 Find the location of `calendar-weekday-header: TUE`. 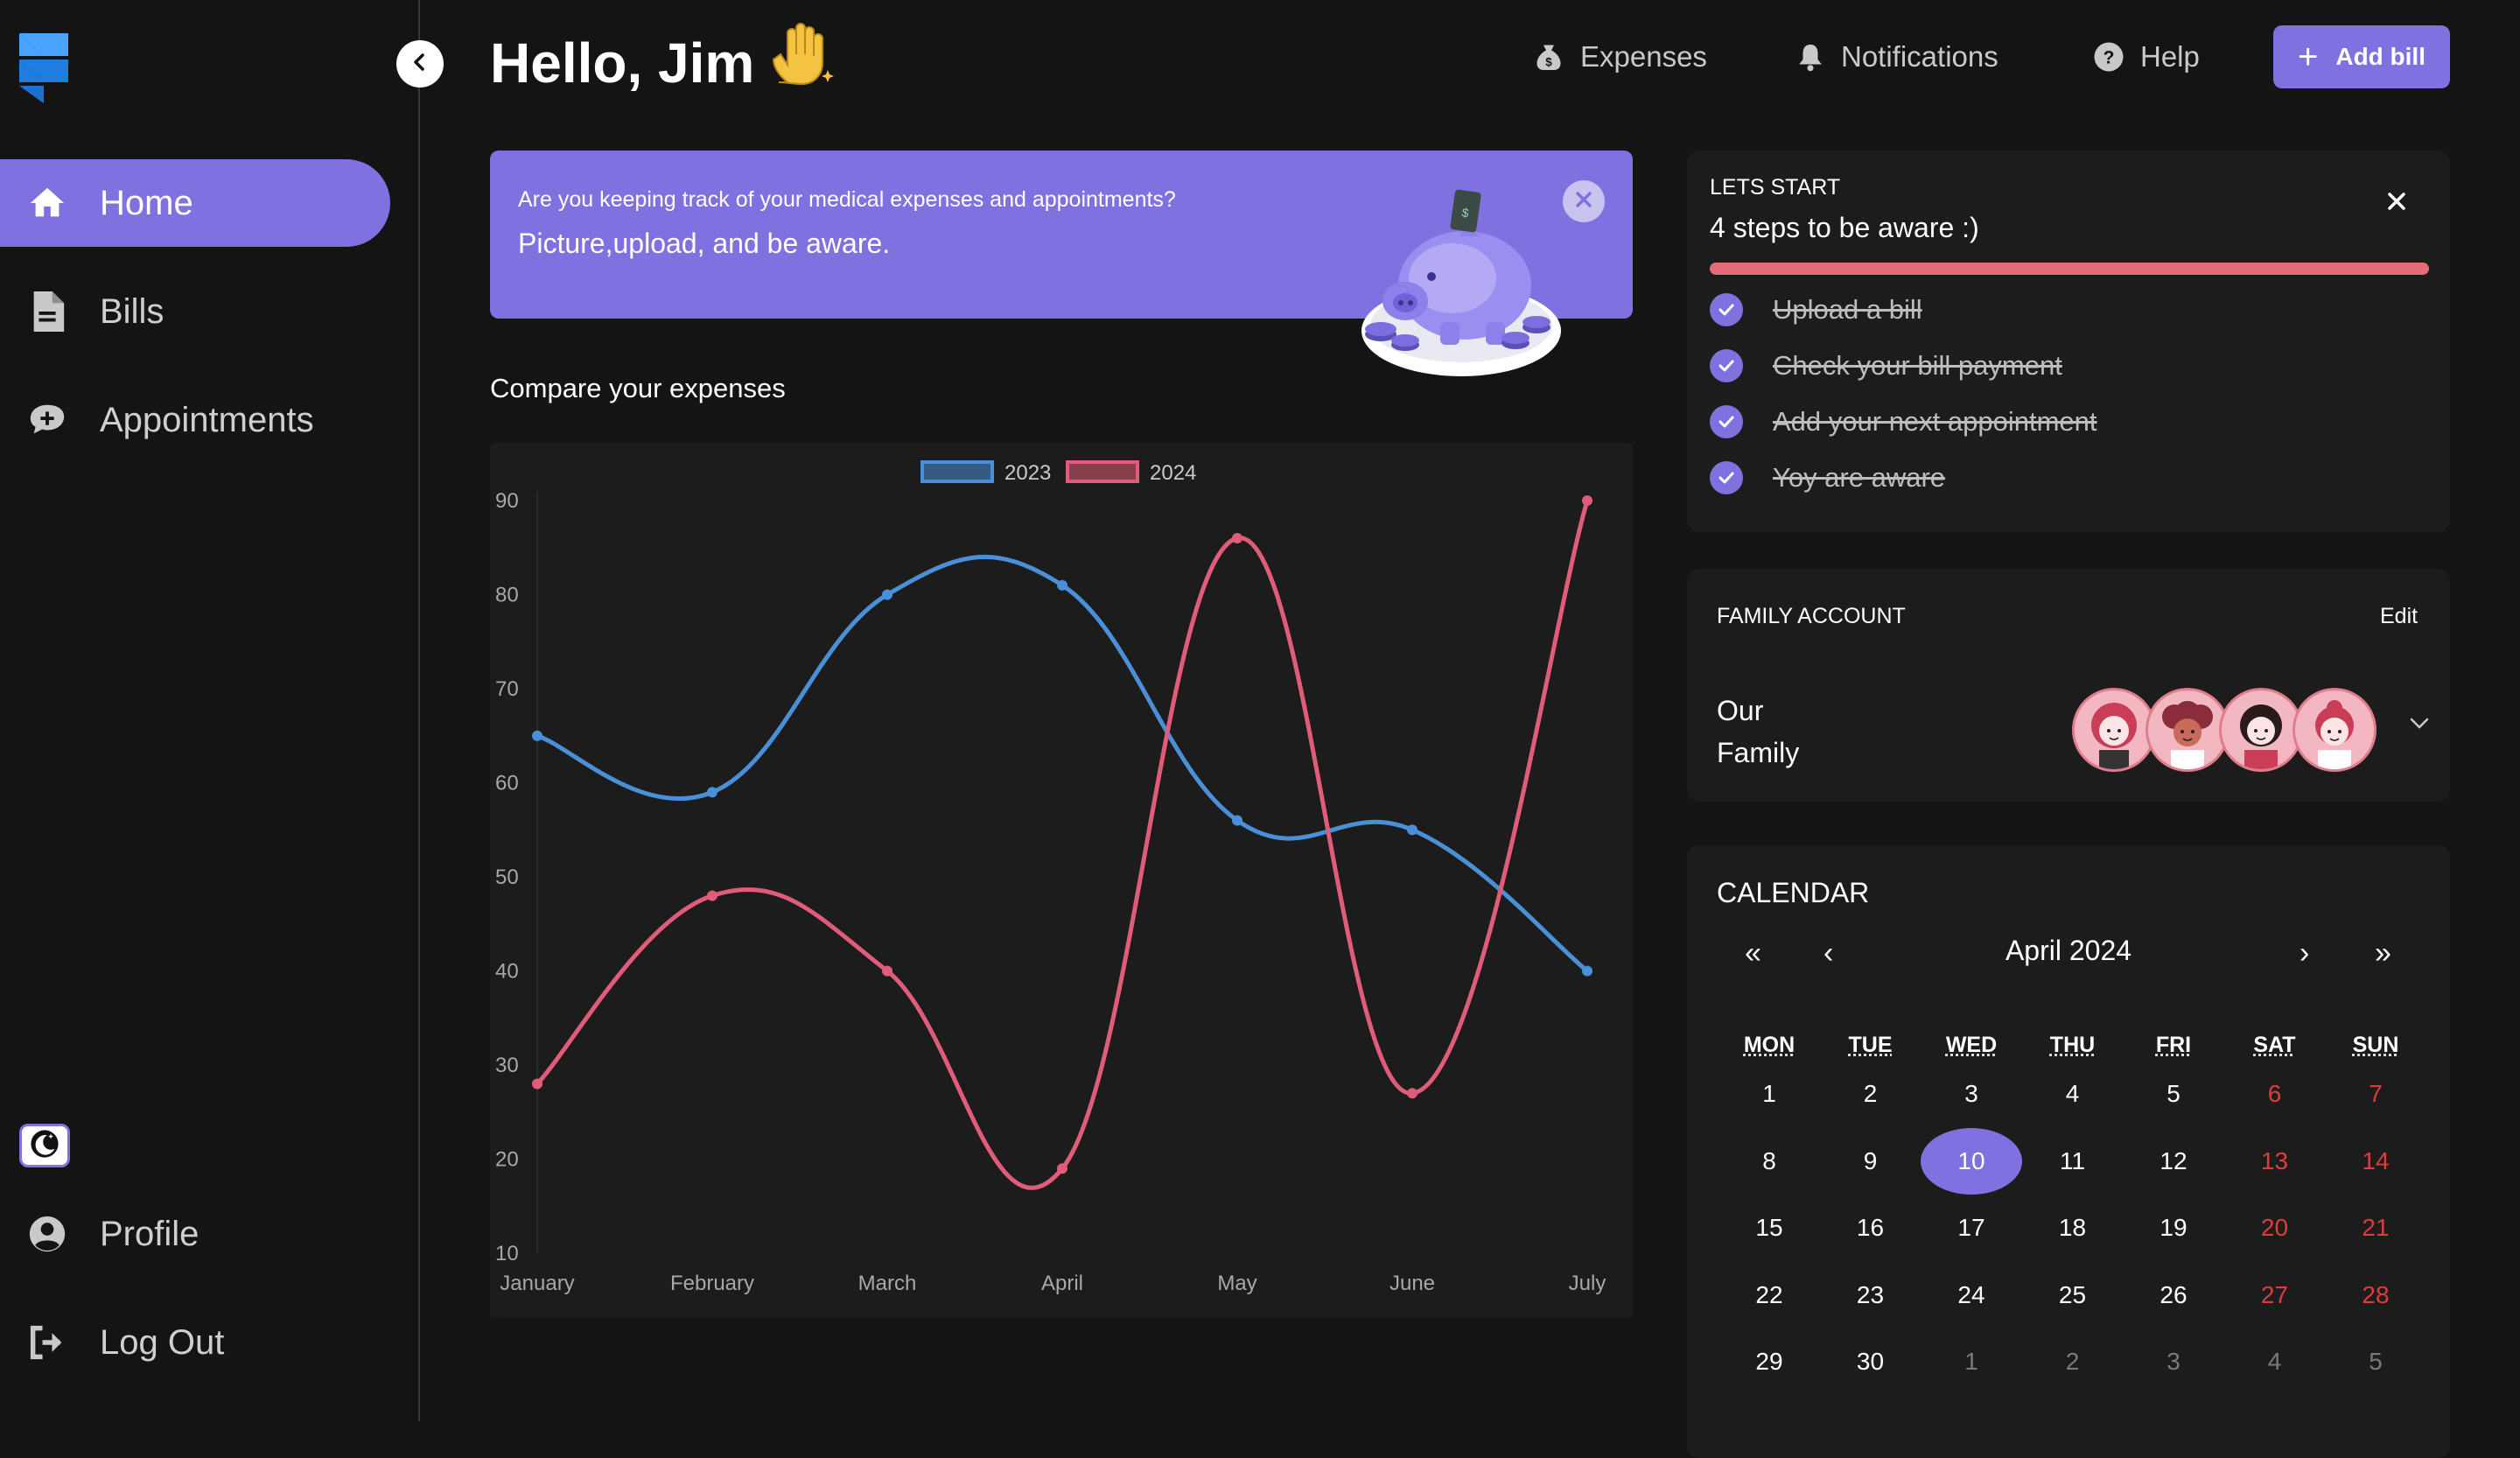

calendar-weekday-header: TUE is located at coordinates (1870, 1045).